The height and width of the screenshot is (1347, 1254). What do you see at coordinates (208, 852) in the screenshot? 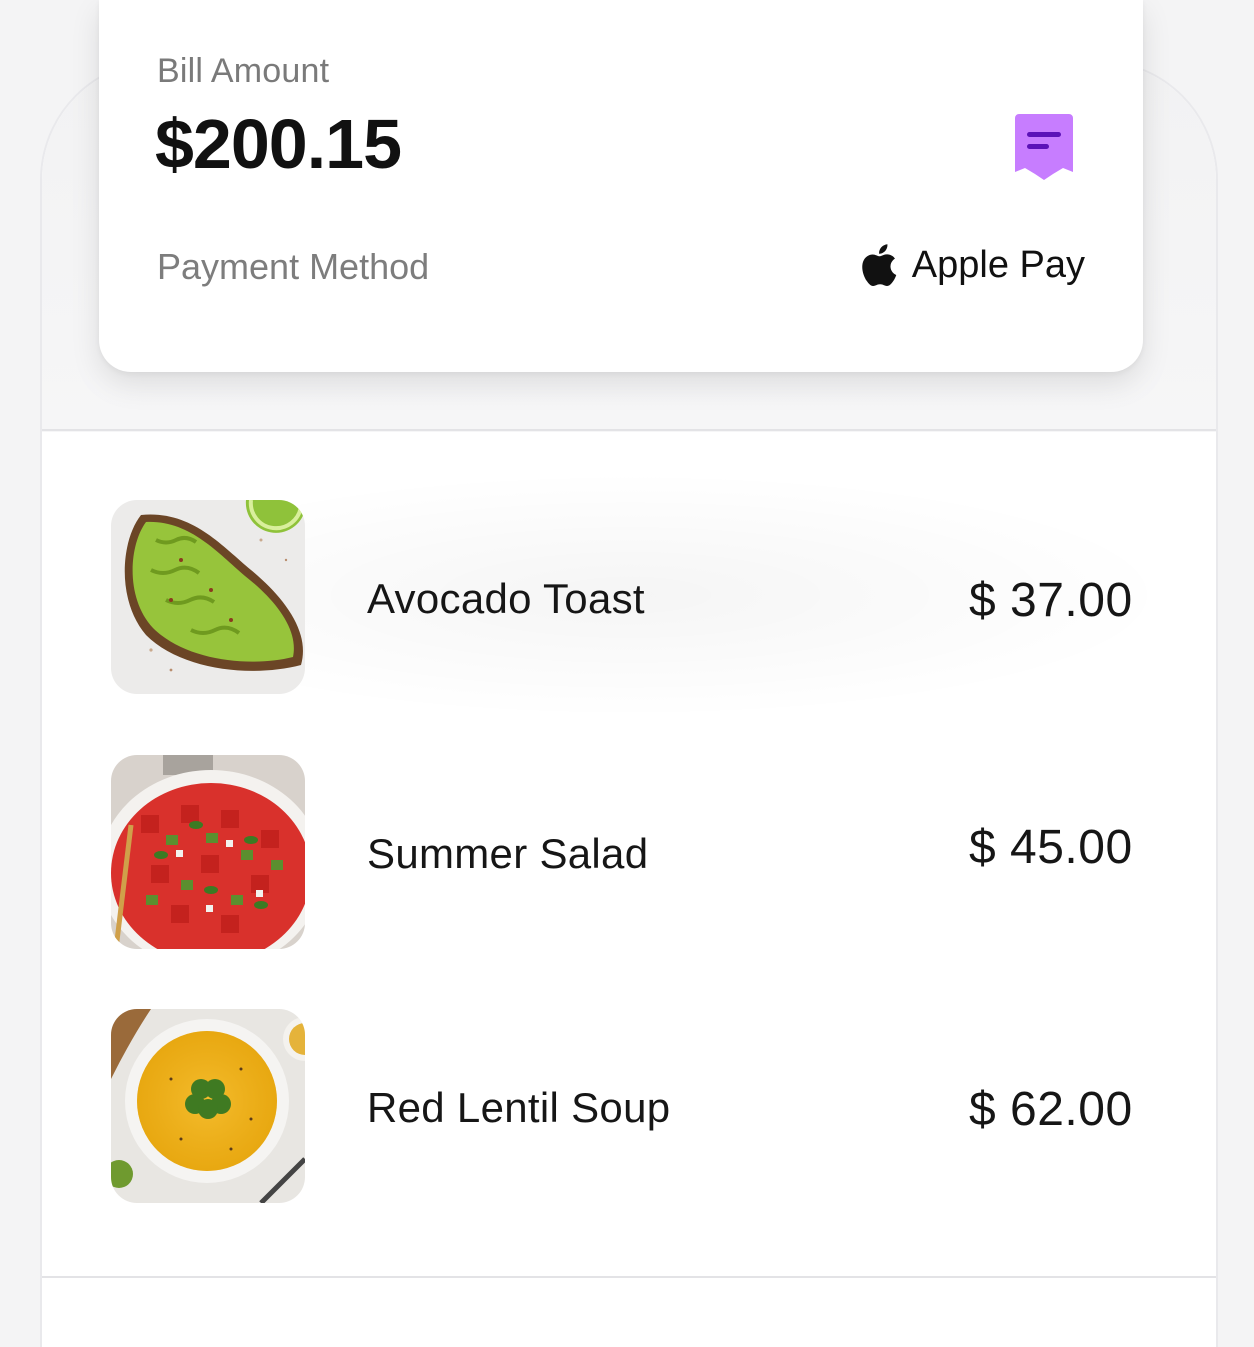
I see `summer-salad-photo` at bounding box center [208, 852].